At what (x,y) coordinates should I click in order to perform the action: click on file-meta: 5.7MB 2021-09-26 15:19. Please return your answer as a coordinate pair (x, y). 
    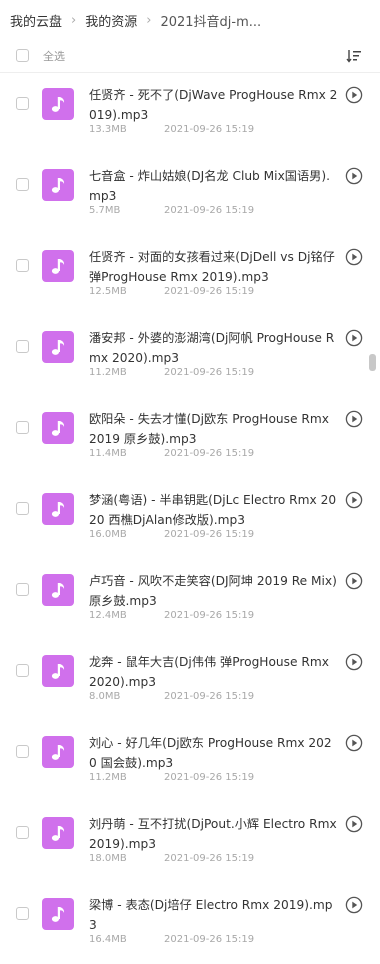
    Looking at the image, I should click on (171, 210).